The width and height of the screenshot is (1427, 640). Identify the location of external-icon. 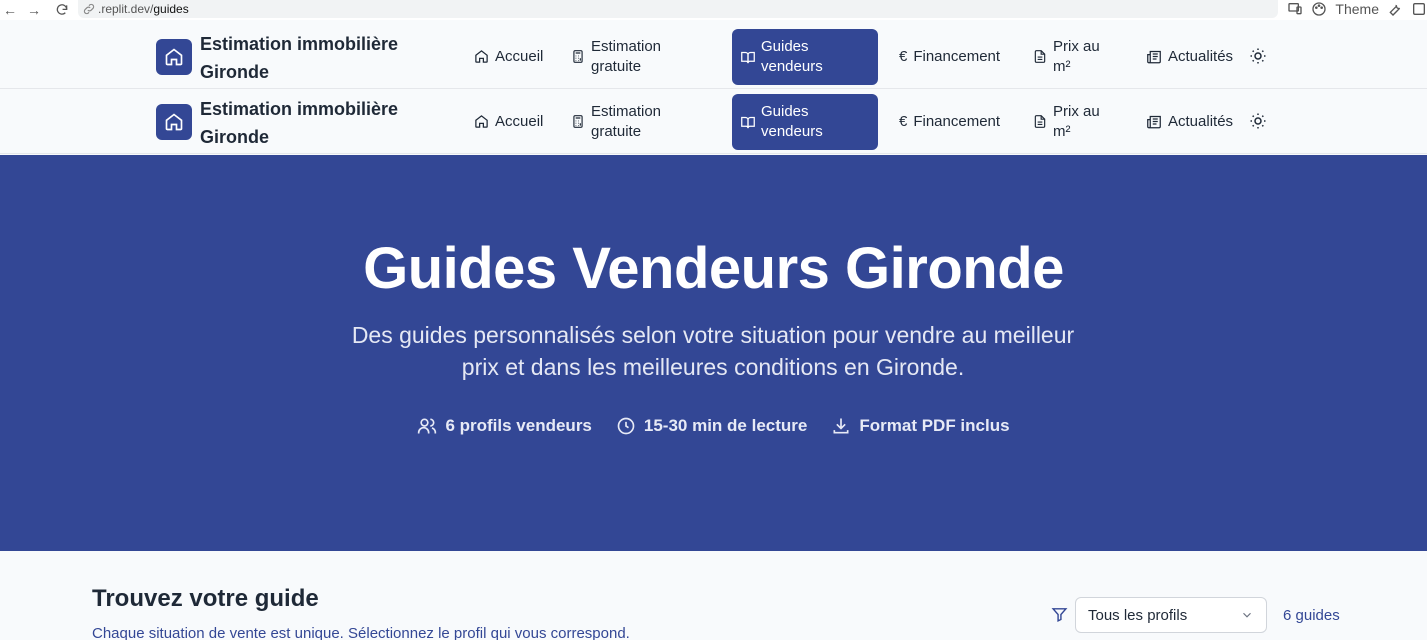
(1419, 9).